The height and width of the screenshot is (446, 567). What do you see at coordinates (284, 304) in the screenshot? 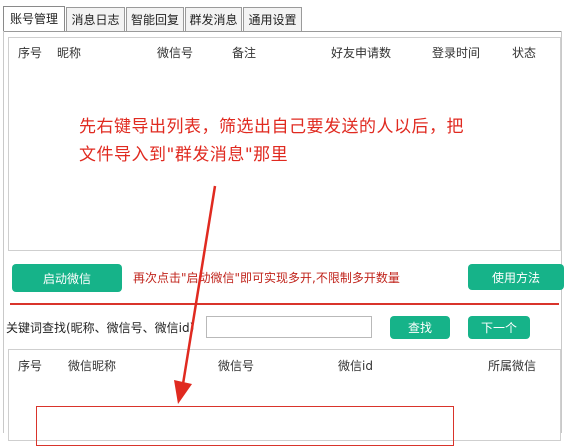
I see `section-divider` at bounding box center [284, 304].